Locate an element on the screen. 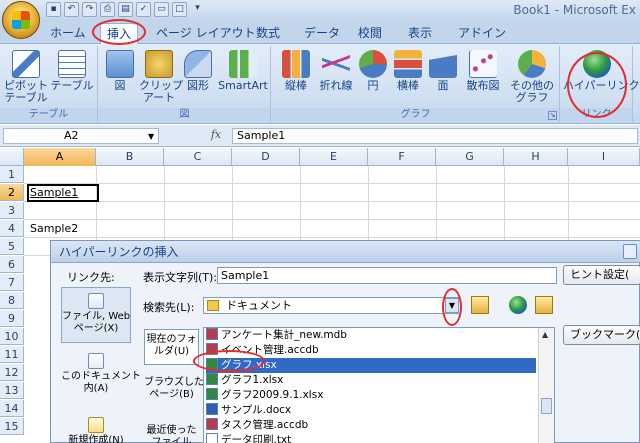  row-header-13: 13 is located at coordinates (12, 390).